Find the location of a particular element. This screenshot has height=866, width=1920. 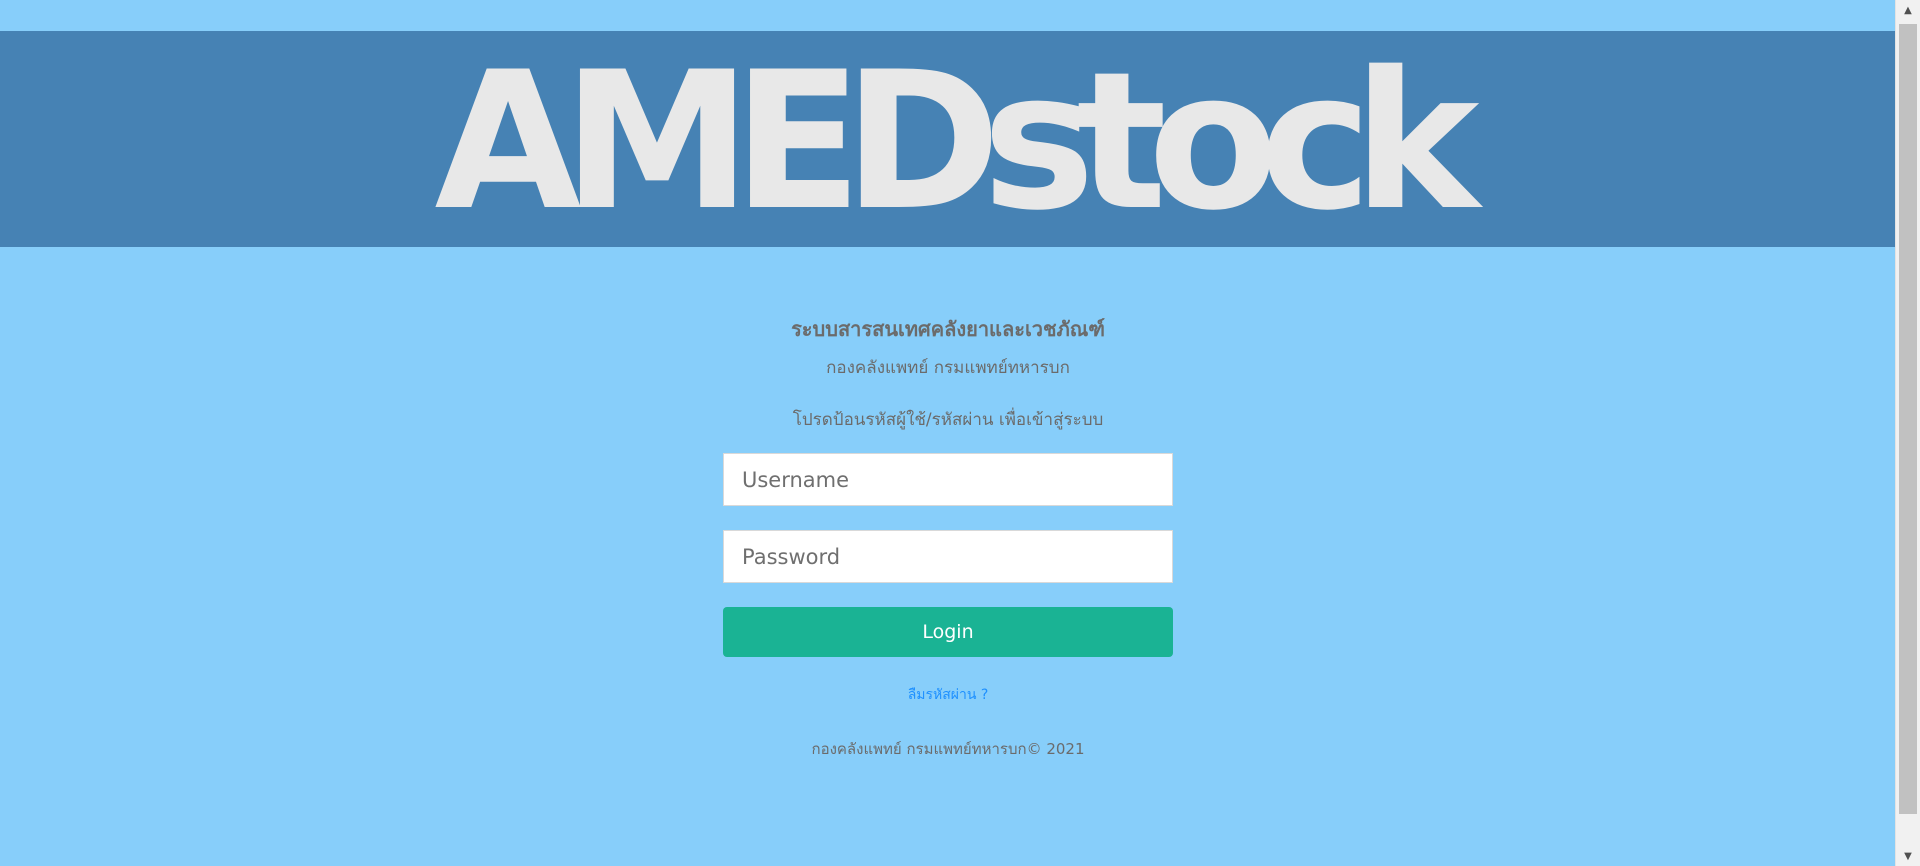

triangle-up-icon: ▲ is located at coordinates (1908, 10).